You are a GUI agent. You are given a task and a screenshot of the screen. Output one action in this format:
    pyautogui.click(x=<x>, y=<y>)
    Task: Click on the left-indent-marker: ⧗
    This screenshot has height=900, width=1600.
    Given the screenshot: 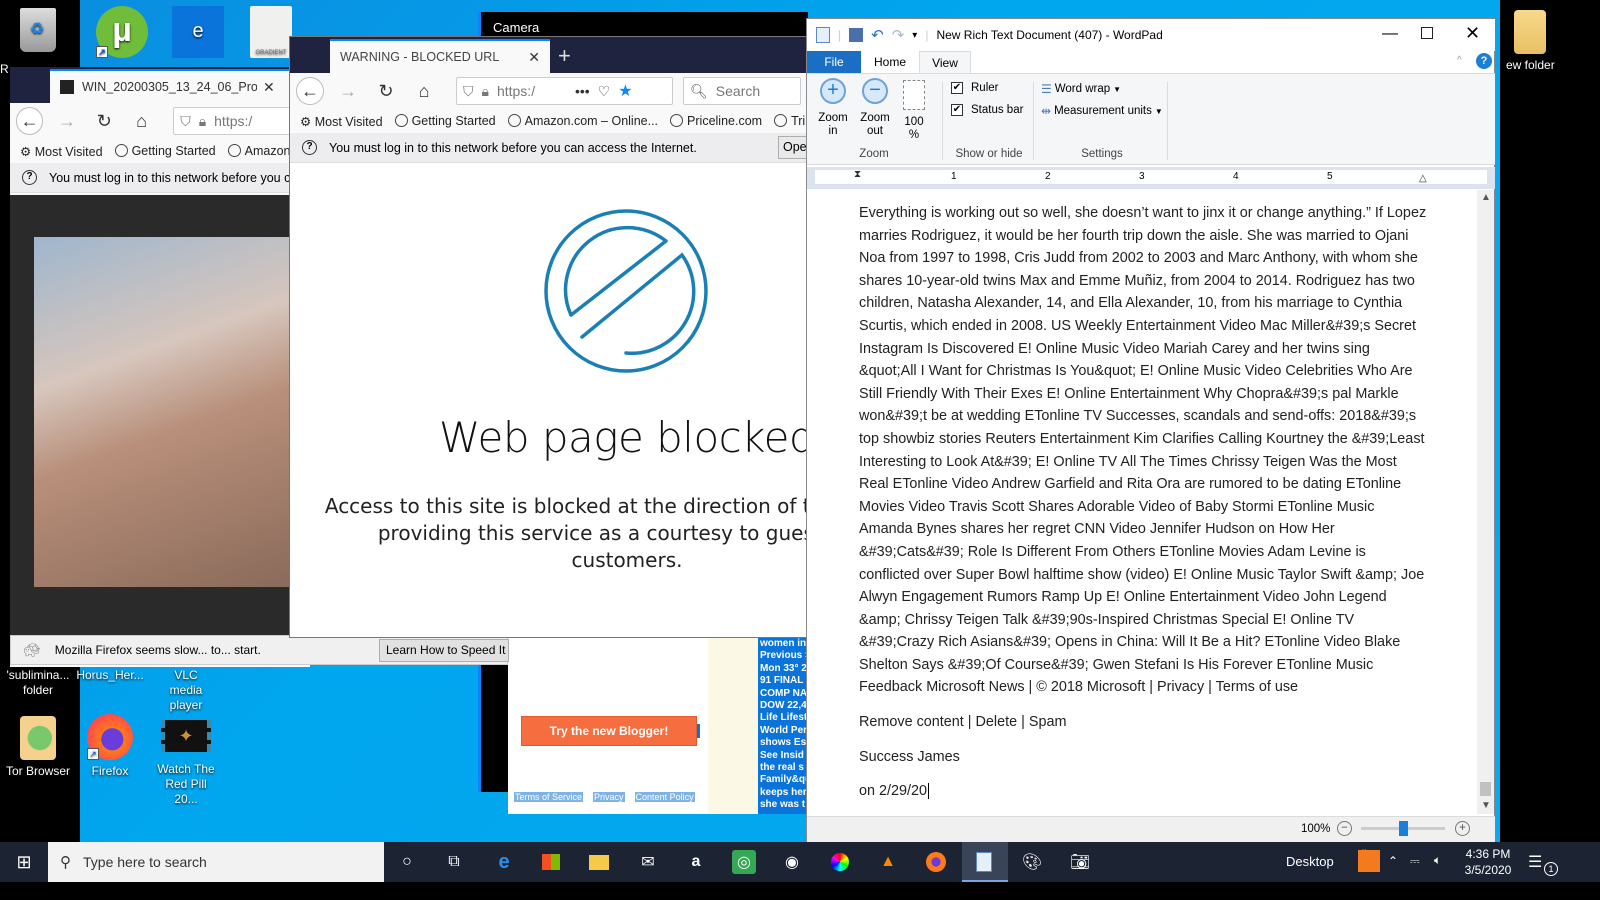 What is the action you would take?
    pyautogui.click(x=857, y=174)
    